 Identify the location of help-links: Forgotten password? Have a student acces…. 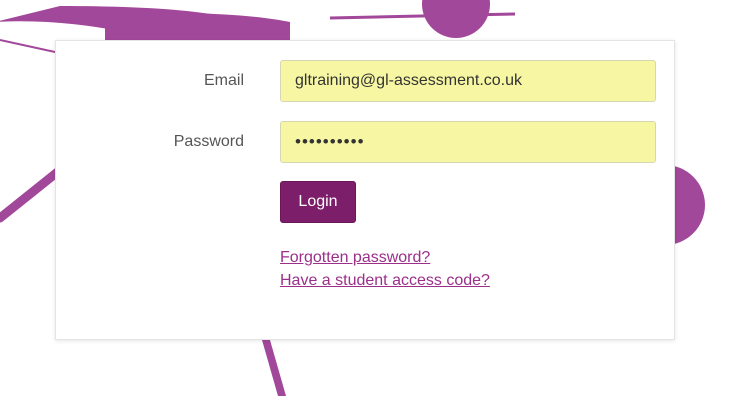
(385, 269).